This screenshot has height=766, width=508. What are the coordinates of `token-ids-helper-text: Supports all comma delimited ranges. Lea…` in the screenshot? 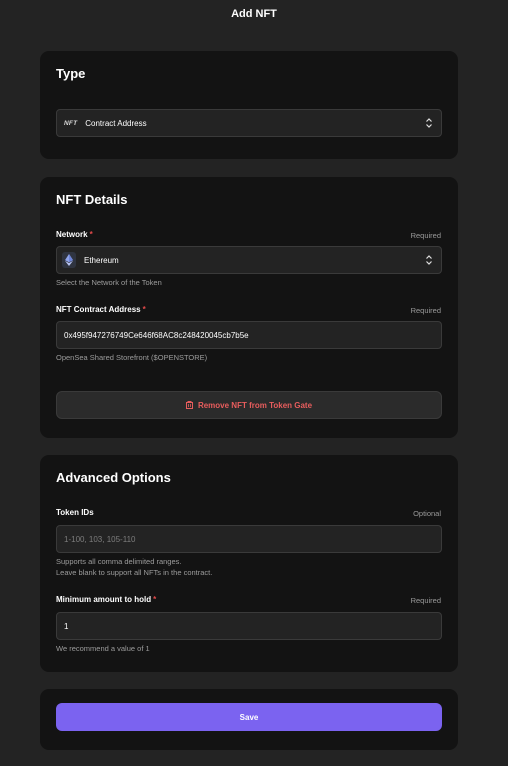 It's located at (134, 567).